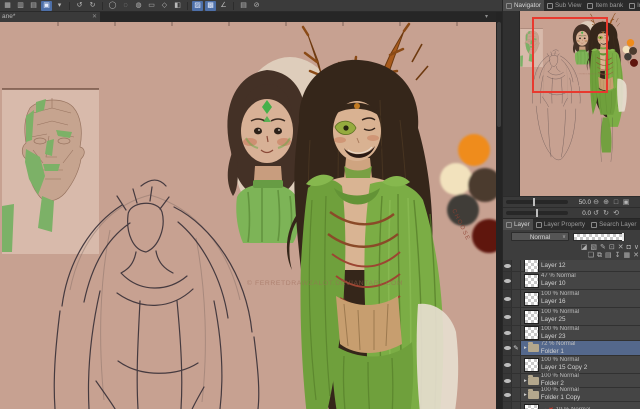 The width and height of the screenshot is (640, 409). Describe the element at coordinates (621, 248) in the screenshot. I see `clear-icon: ✕` at that location.